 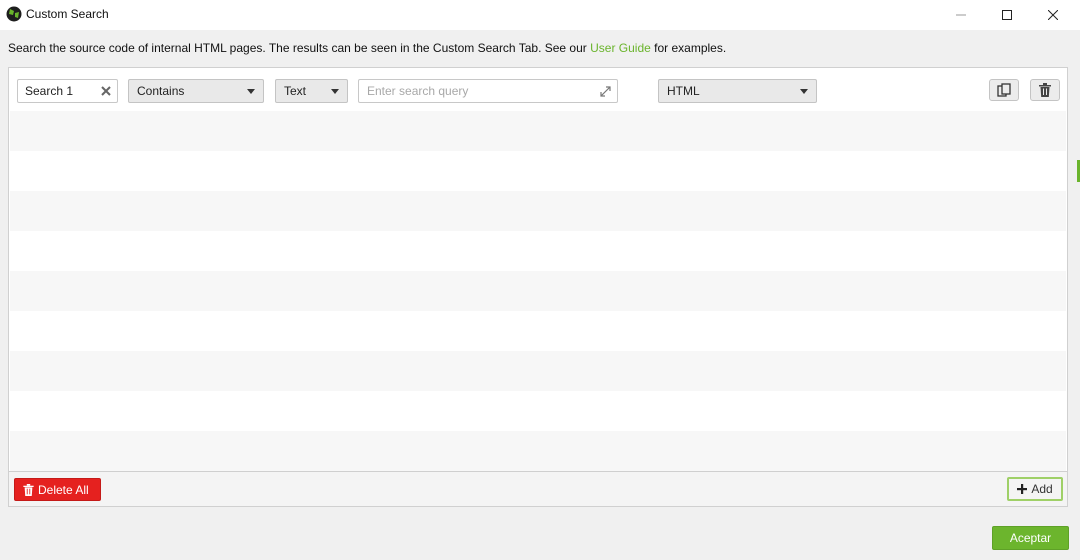 I want to click on search-name-value: Search 1, so click(x=49, y=91).